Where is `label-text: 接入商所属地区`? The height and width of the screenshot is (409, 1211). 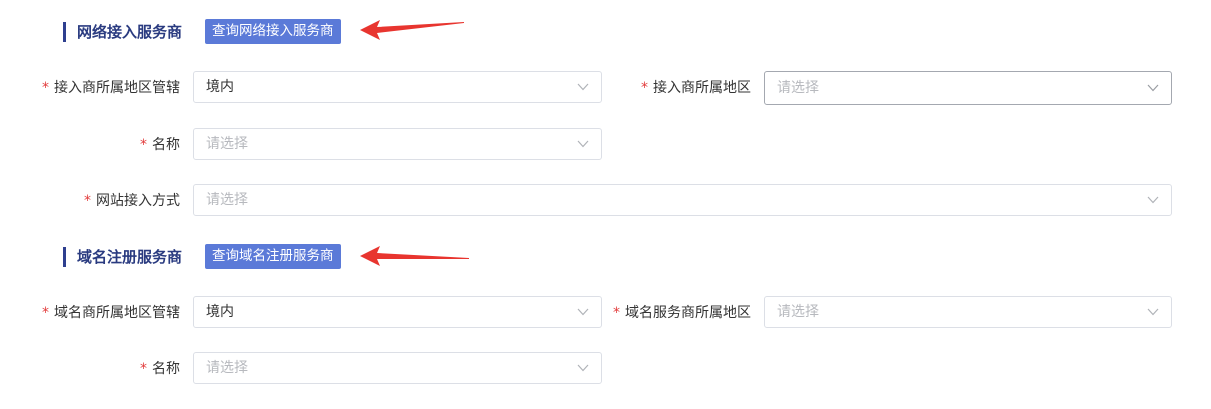 label-text: 接入商所属地区 is located at coordinates (702, 88).